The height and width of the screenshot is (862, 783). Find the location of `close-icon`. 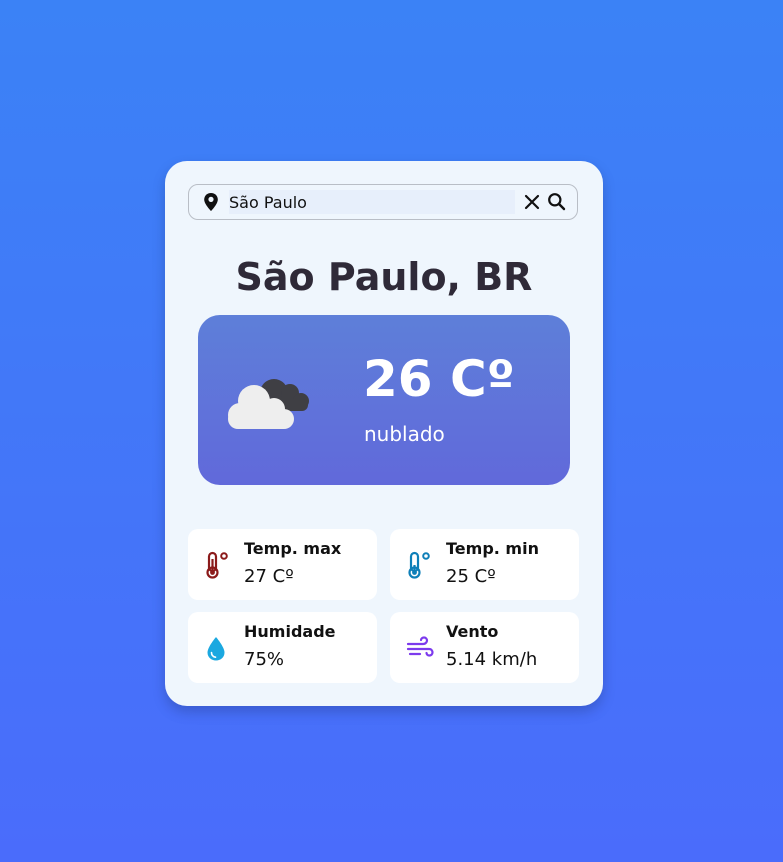

close-icon is located at coordinates (532, 202).